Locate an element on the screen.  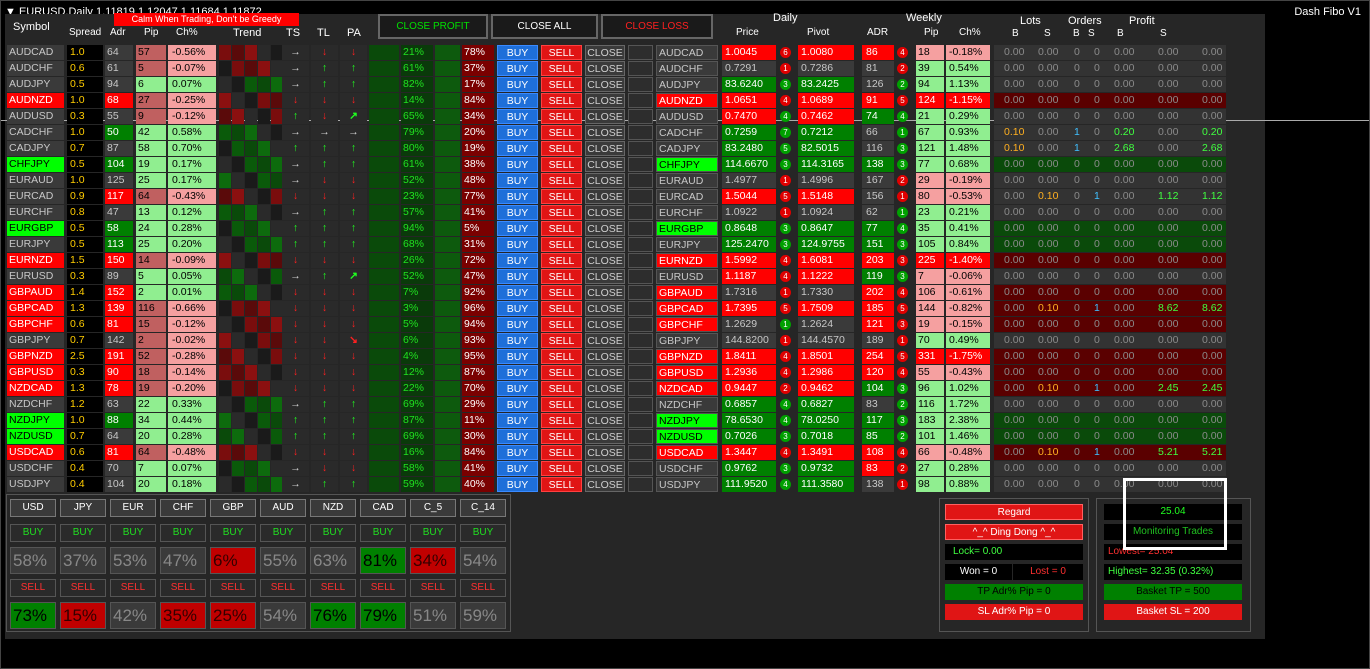
currency-tab-c_5: C_5 is located at coordinates (433, 508).